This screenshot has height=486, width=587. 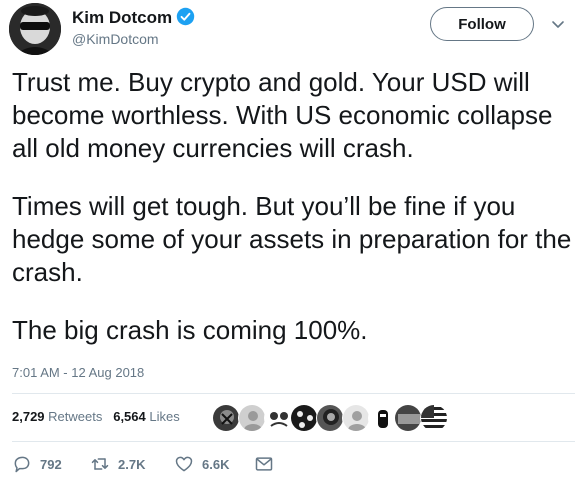 I want to click on retweets-stat: 2,729 Retweets, so click(x=57, y=416).